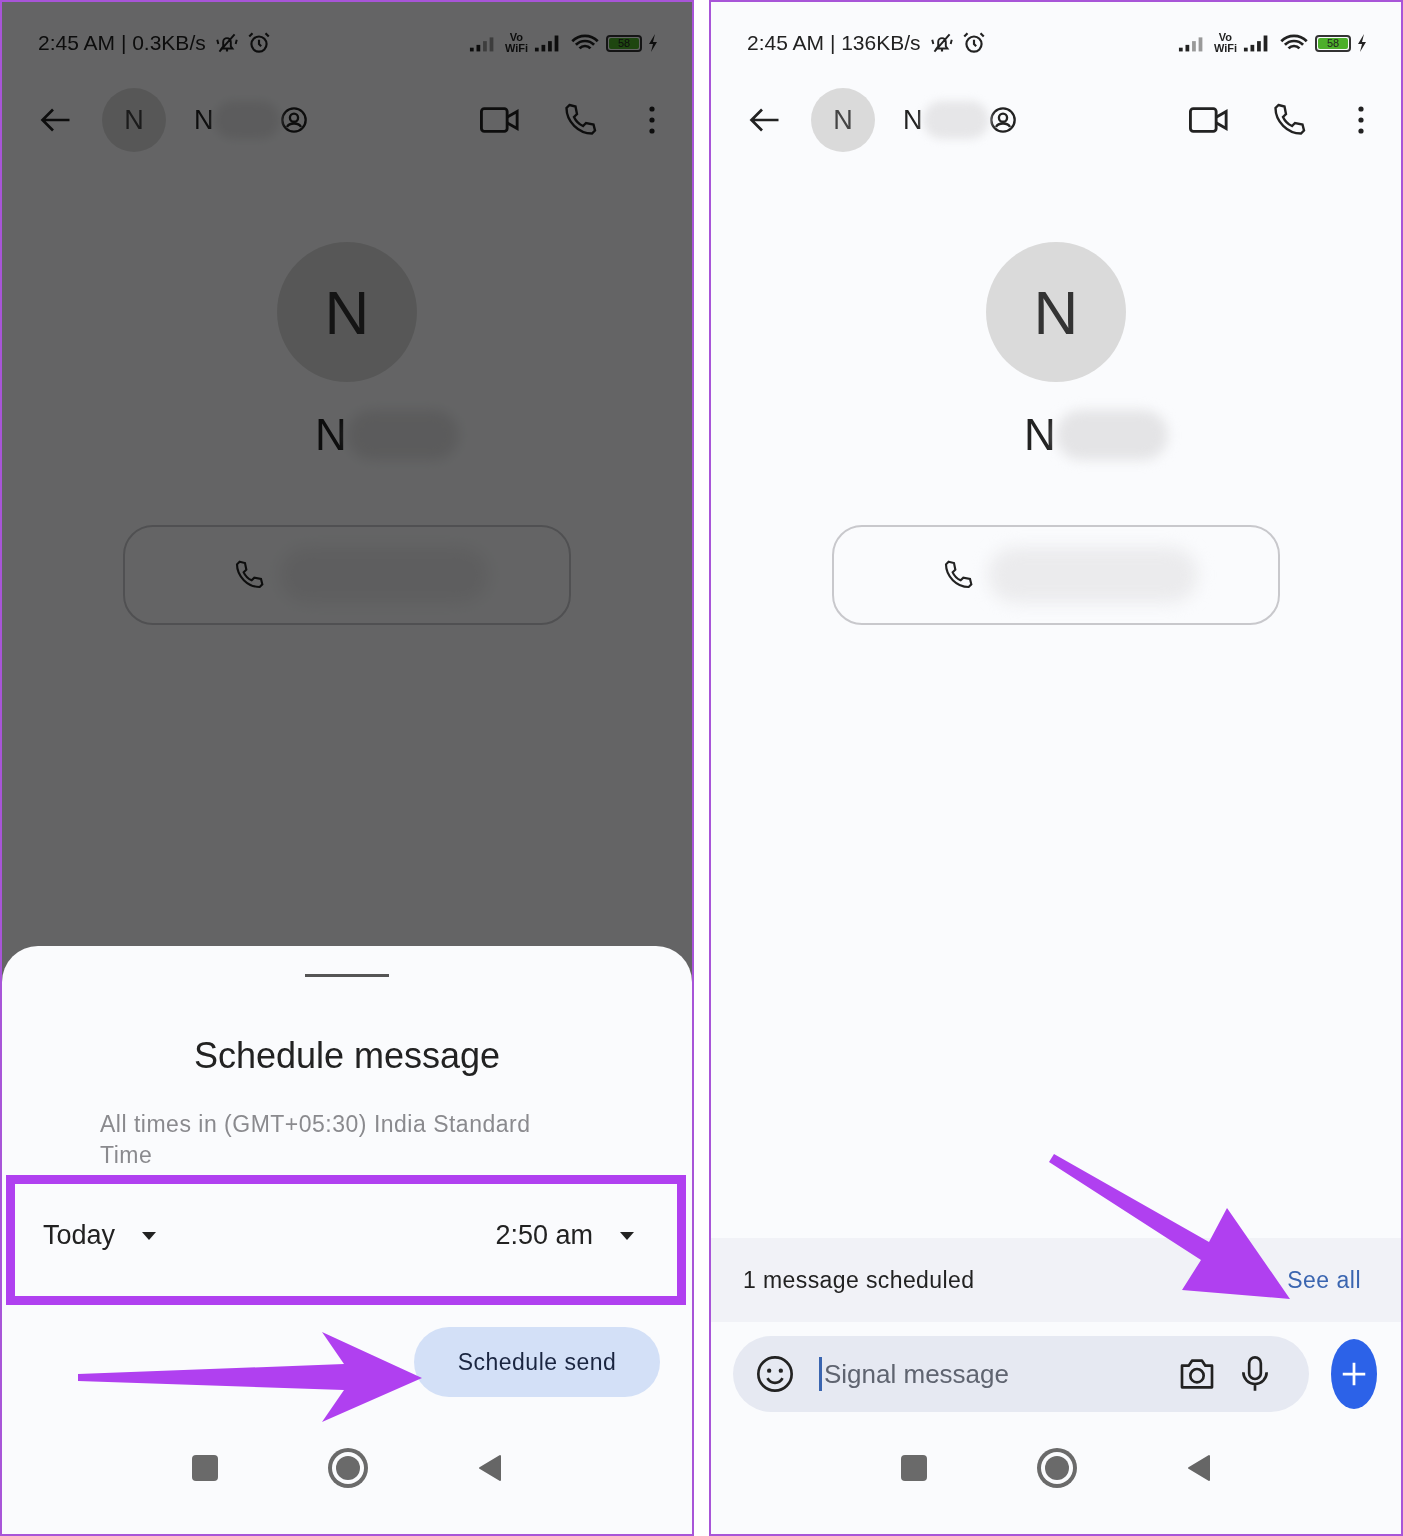  What do you see at coordinates (820, 1374) in the screenshot?
I see `text-cursor` at bounding box center [820, 1374].